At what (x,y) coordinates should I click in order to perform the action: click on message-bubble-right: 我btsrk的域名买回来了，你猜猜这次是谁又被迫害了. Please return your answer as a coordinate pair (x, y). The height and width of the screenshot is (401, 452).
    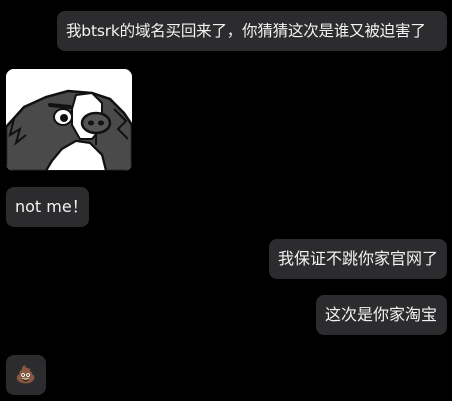
    Looking at the image, I should click on (252, 31).